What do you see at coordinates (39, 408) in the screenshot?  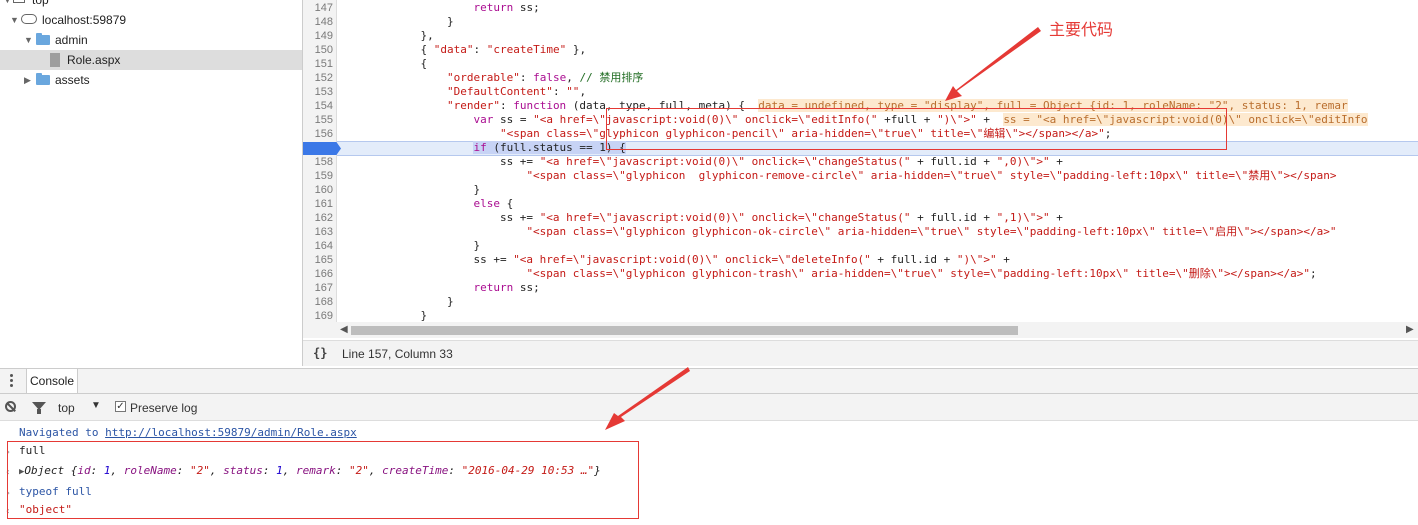 I see `filter-icon` at bounding box center [39, 408].